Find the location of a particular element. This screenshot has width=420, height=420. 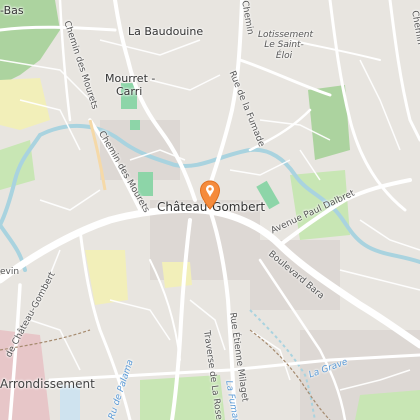

lotissement-line1: Lotissement is located at coordinates (286, 35).